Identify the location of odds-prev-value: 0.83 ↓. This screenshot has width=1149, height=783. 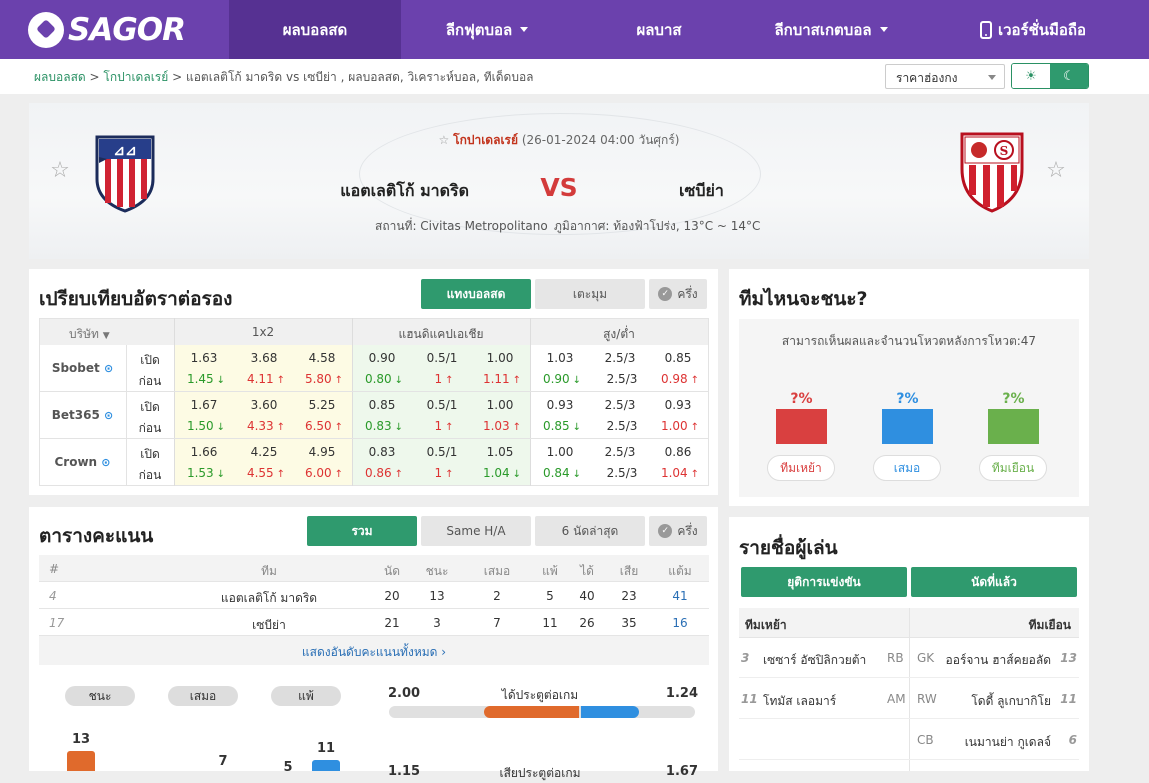
(384, 426).